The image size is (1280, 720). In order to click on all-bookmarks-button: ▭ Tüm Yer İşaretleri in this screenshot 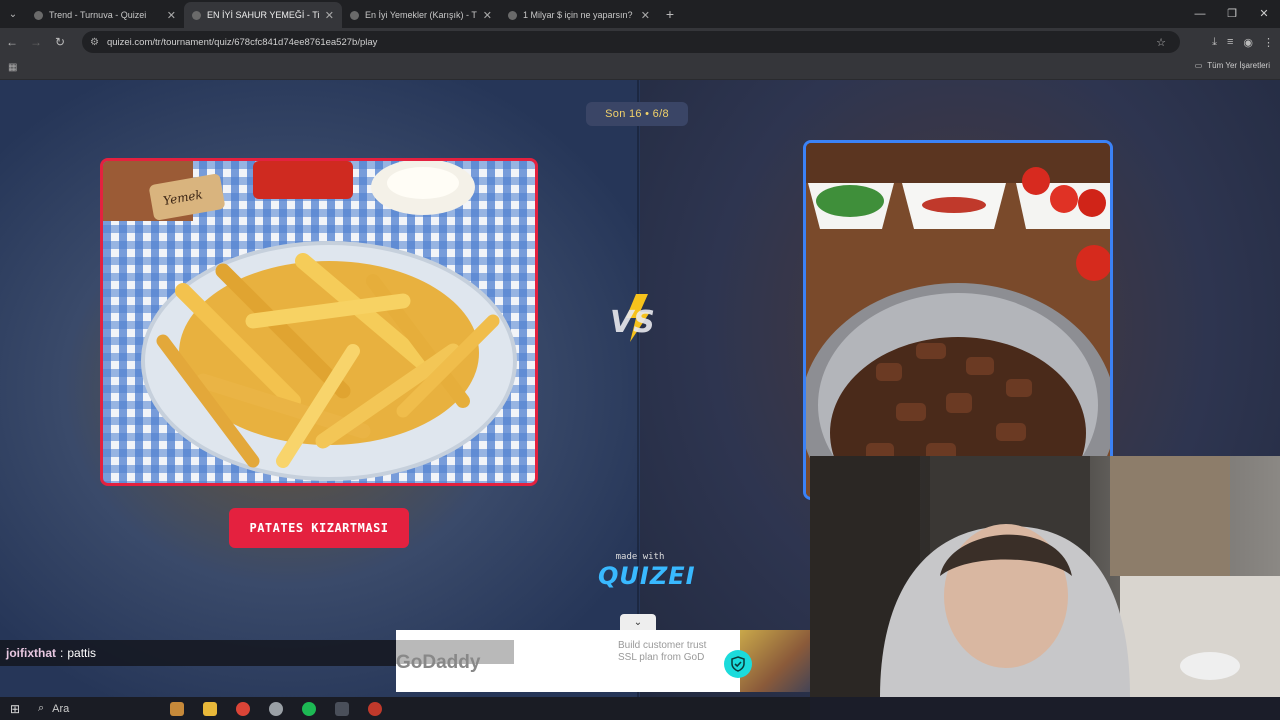, I will do `click(1232, 65)`.